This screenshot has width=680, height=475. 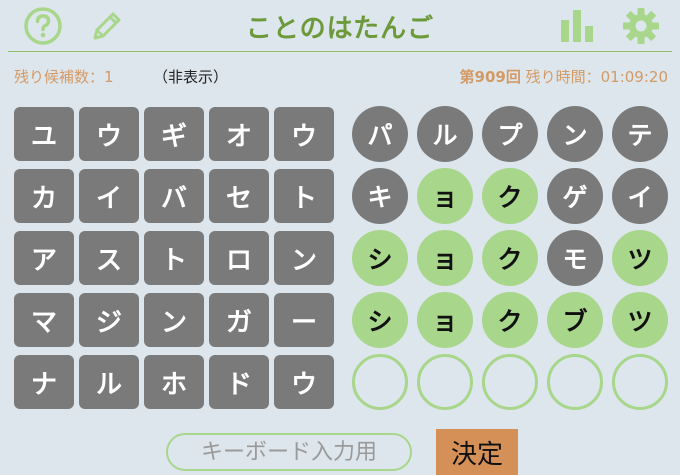 I want to click on key-tile: ー, so click(x=304, y=320).